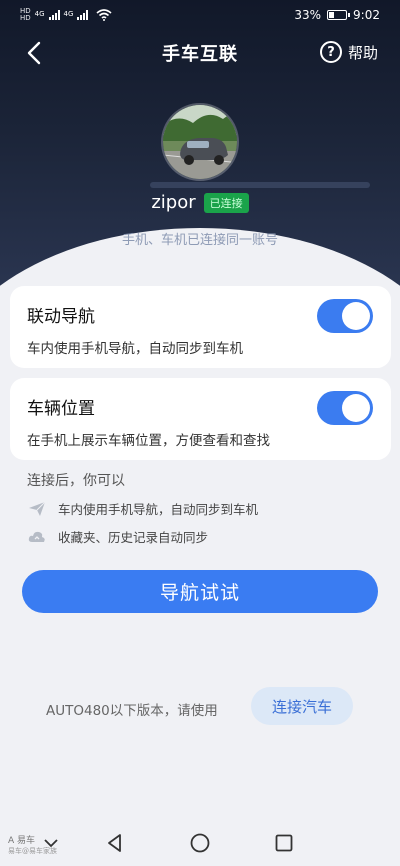  I want to click on feature-text: 车内使用手机导航，自动同步到车机, so click(158, 509).